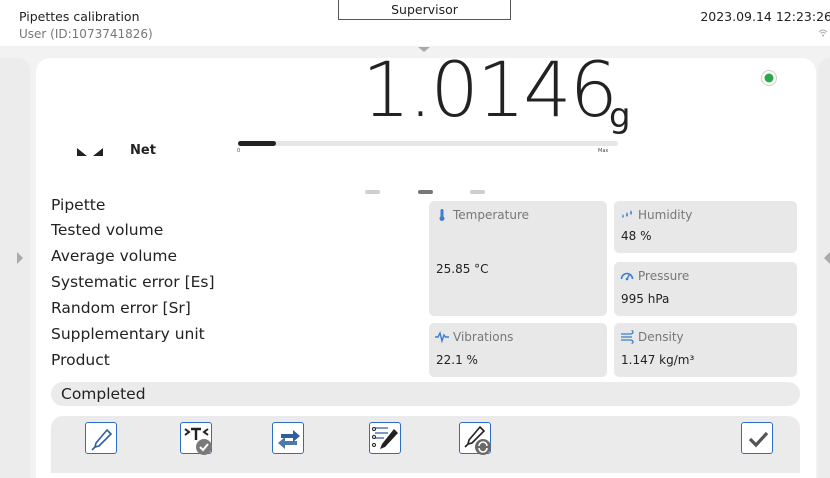  Describe the element at coordinates (483, 337) in the screenshot. I see `vibrations-label: Vibrations` at that location.